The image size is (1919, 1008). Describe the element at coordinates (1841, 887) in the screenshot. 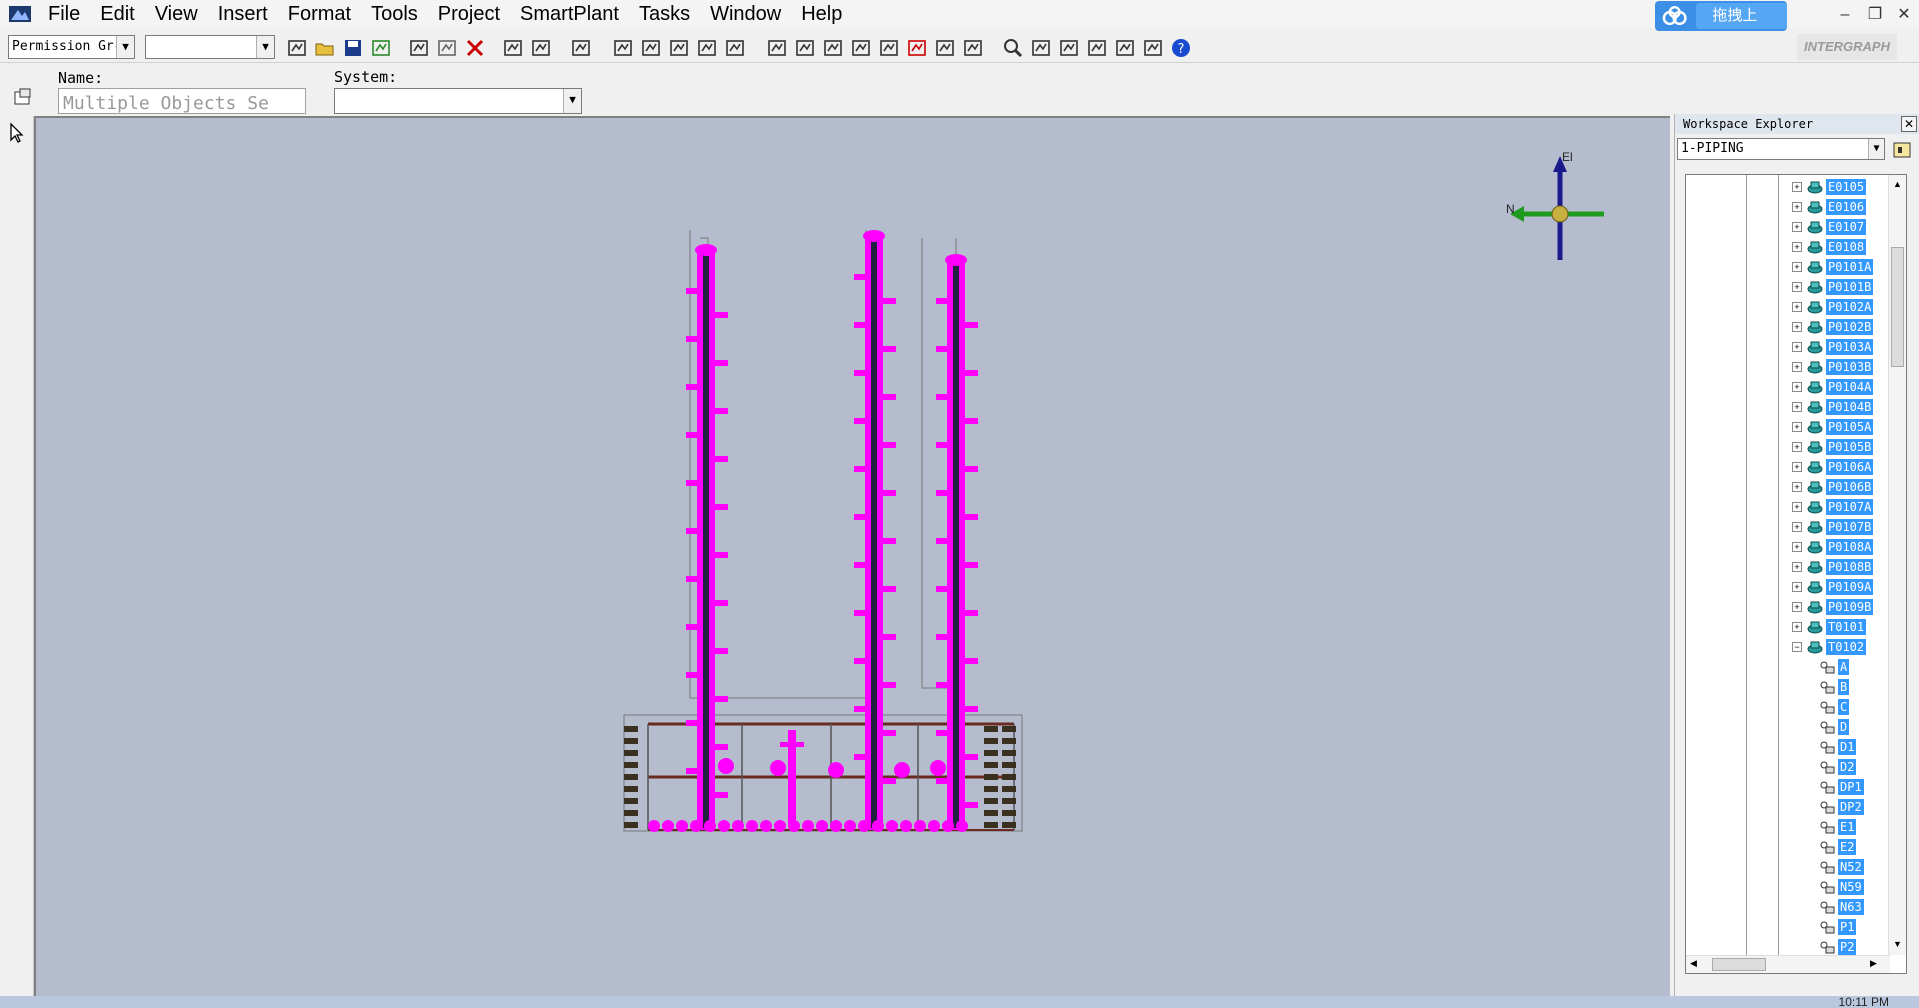

I see `tree-item: N59` at that location.